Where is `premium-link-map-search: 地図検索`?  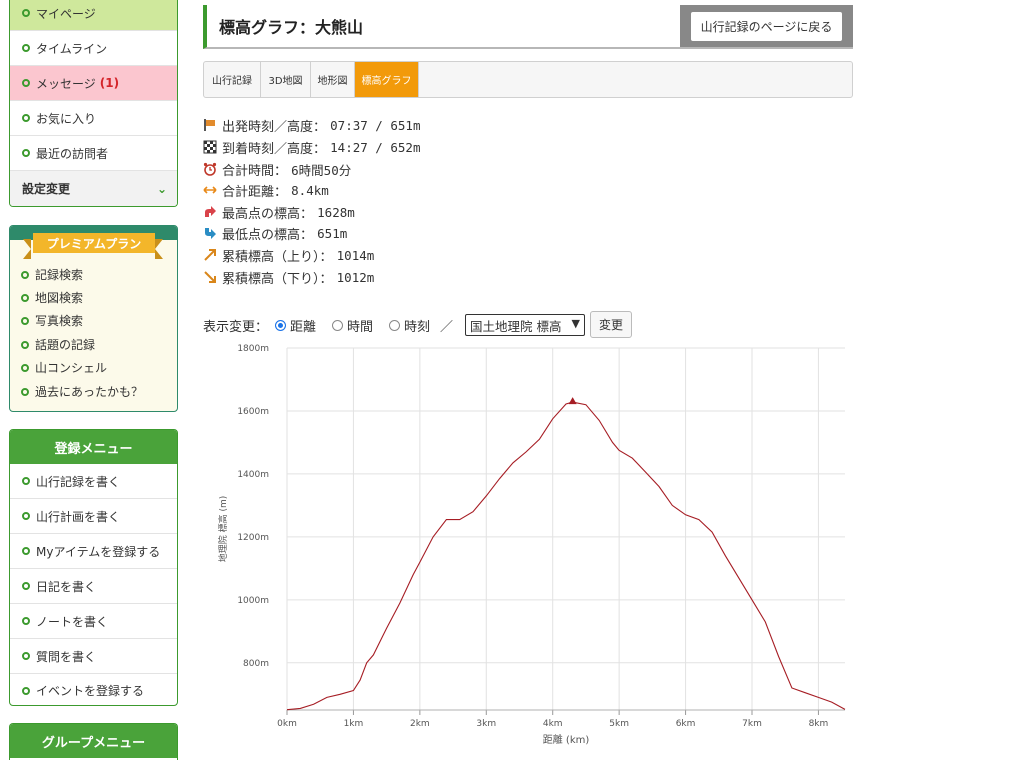 premium-link-map-search: 地図検索 is located at coordinates (52, 297).